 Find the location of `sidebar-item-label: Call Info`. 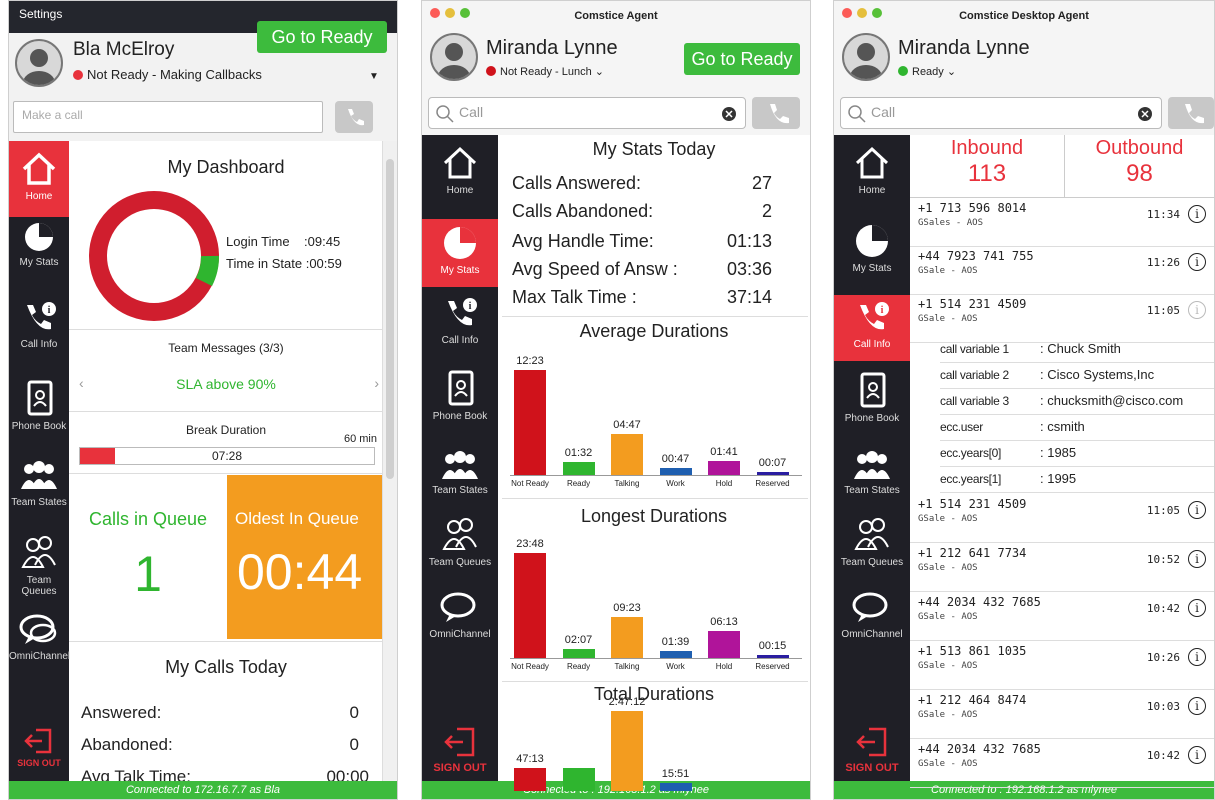

sidebar-item-label: Call Info is located at coordinates (460, 340).